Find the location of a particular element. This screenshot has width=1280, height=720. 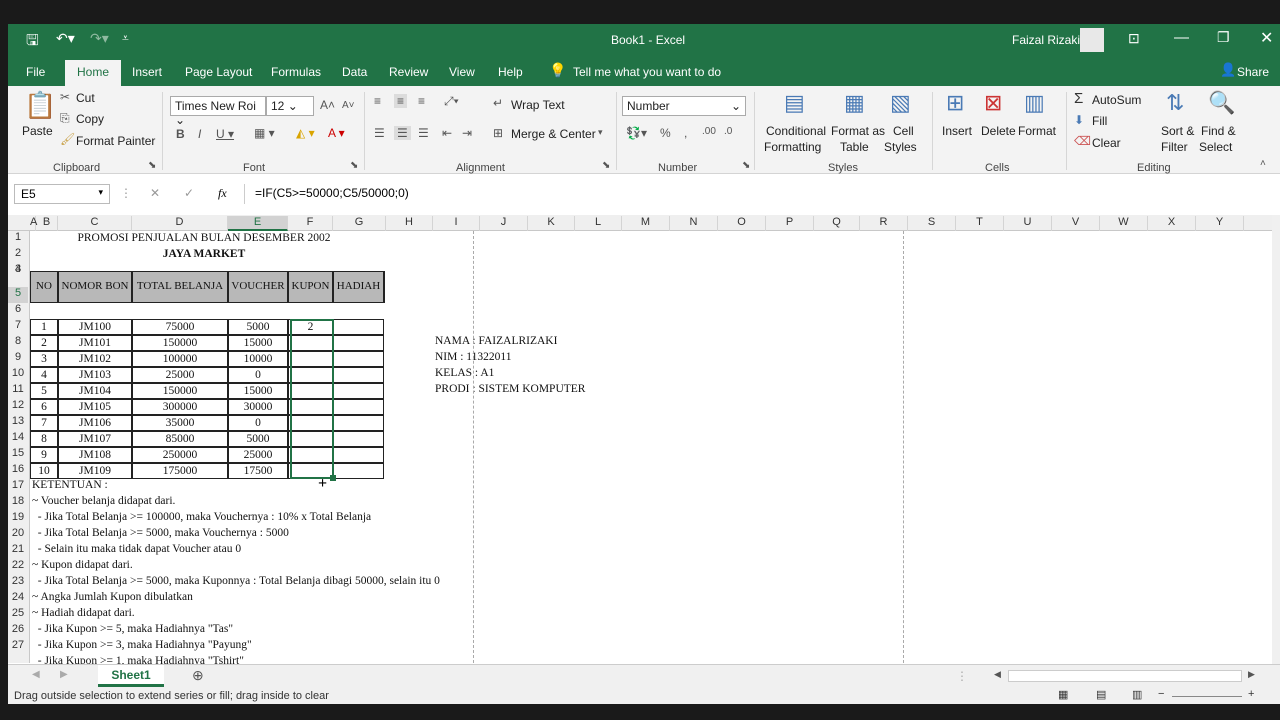

column-header: R is located at coordinates (884, 223).